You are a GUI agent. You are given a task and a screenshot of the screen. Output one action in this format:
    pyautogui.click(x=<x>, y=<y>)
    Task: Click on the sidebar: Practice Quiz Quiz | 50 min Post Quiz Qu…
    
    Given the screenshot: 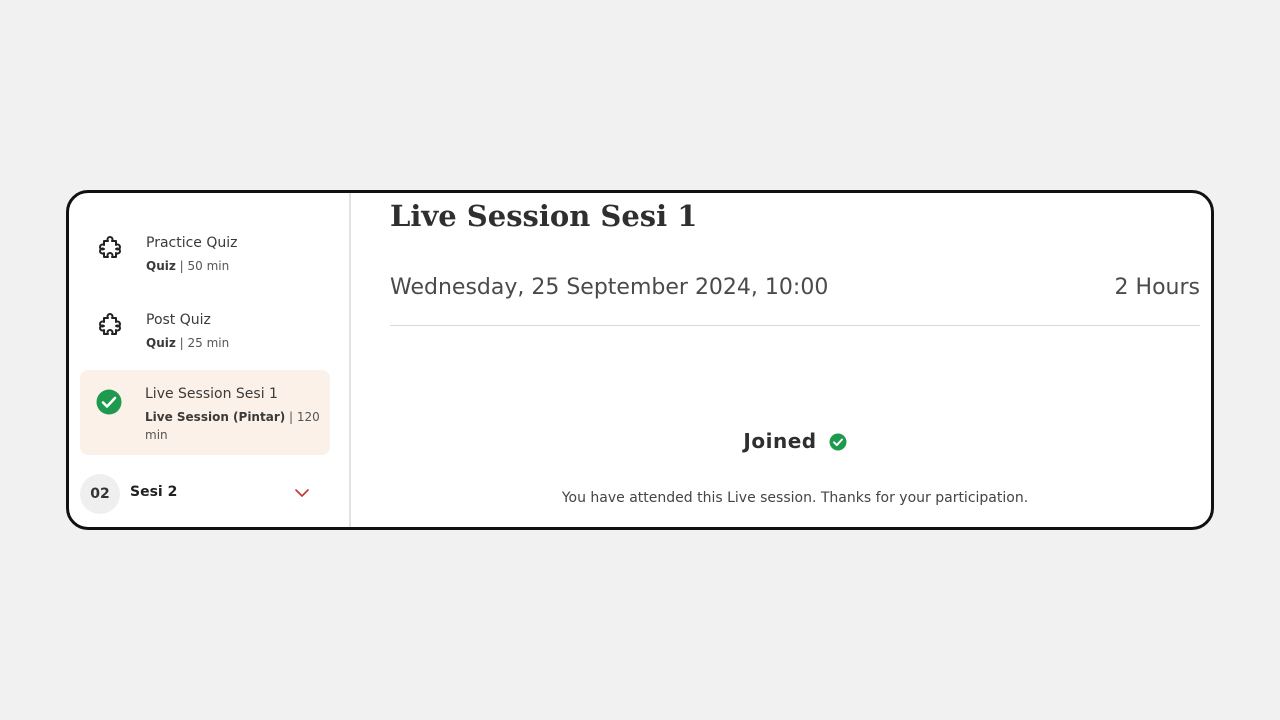 What is the action you would take?
    pyautogui.click(x=210, y=360)
    